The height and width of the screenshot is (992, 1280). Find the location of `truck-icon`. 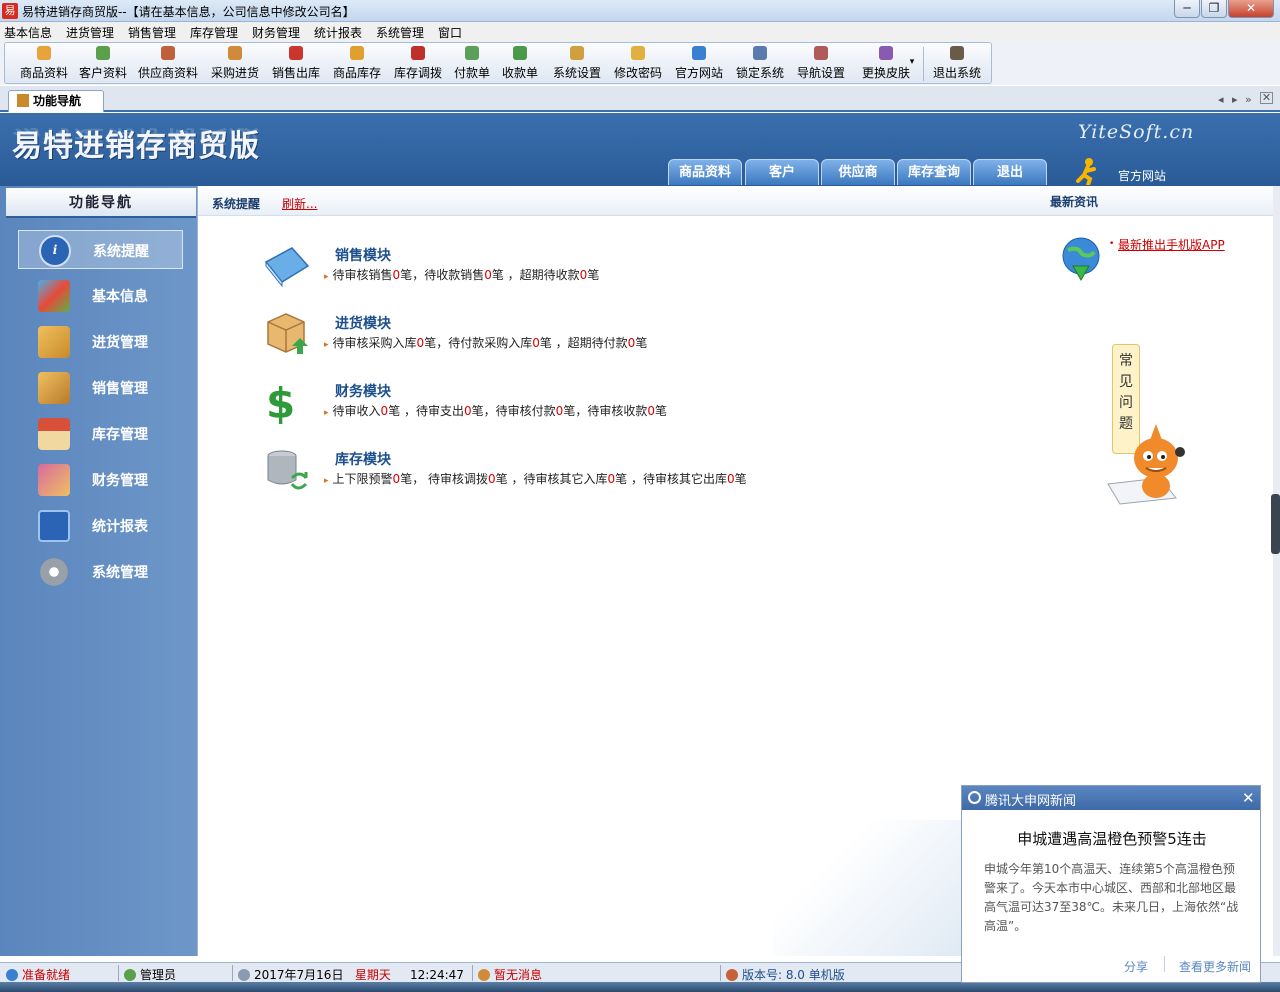

truck-icon is located at coordinates (235, 53).